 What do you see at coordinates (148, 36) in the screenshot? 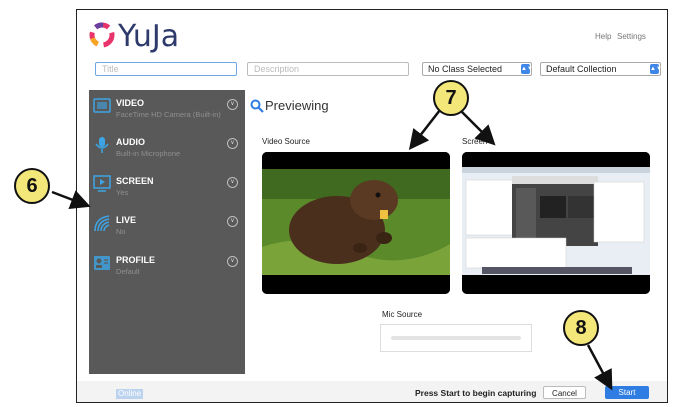
I see `svg-text: YuJa` at bounding box center [148, 36].